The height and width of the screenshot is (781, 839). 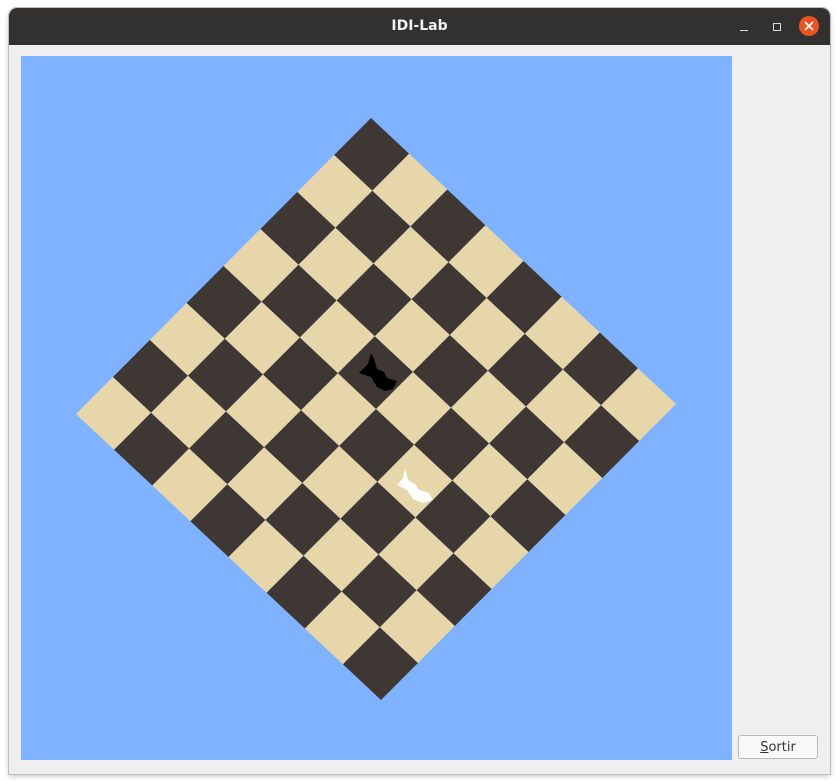 What do you see at coordinates (782, 747) in the screenshot?
I see `sortir-label: ortir` at bounding box center [782, 747].